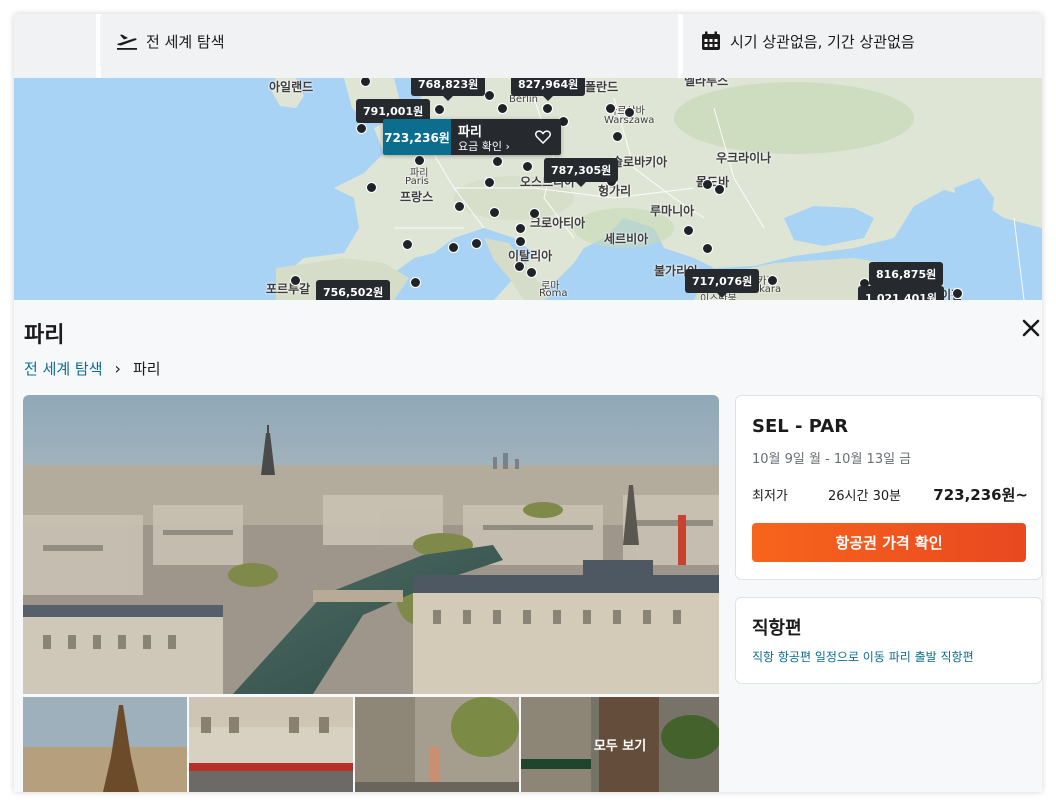 The width and height of the screenshot is (1056, 805). What do you see at coordinates (770, 496) in the screenshot?
I see `lowest-price-label: 최저가` at bounding box center [770, 496].